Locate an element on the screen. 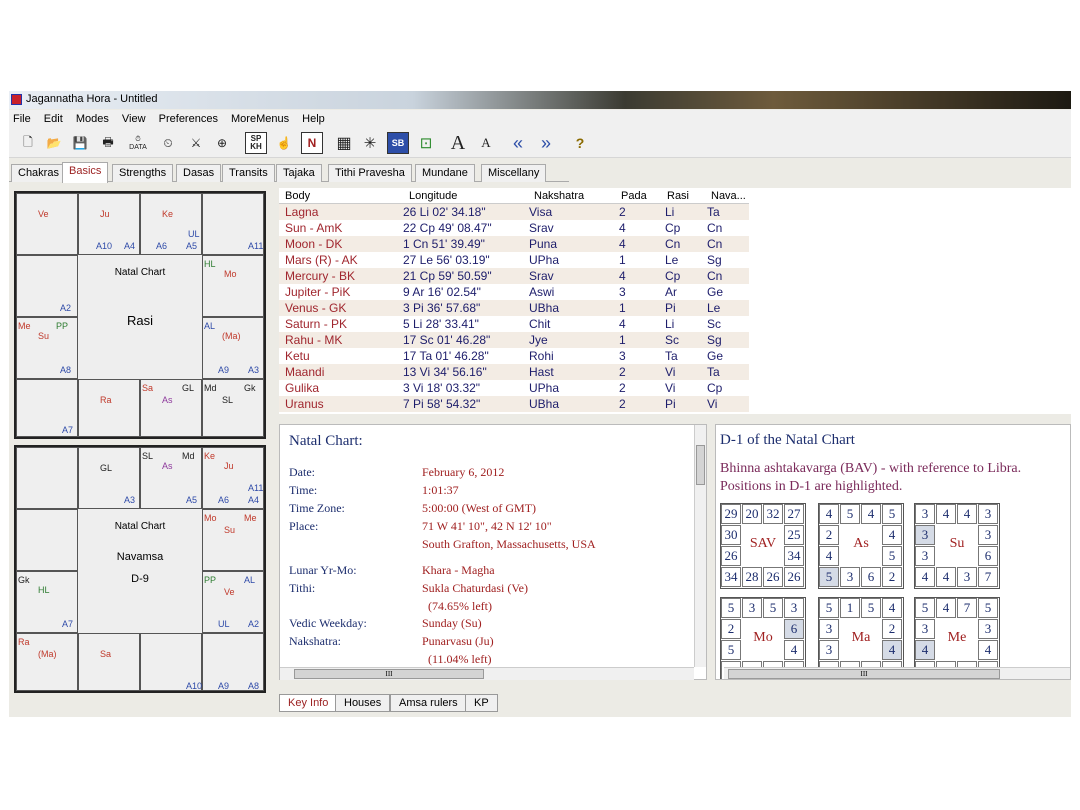 This screenshot has width=1080, height=810. sp-kh-button: SP KH is located at coordinates (256, 143).